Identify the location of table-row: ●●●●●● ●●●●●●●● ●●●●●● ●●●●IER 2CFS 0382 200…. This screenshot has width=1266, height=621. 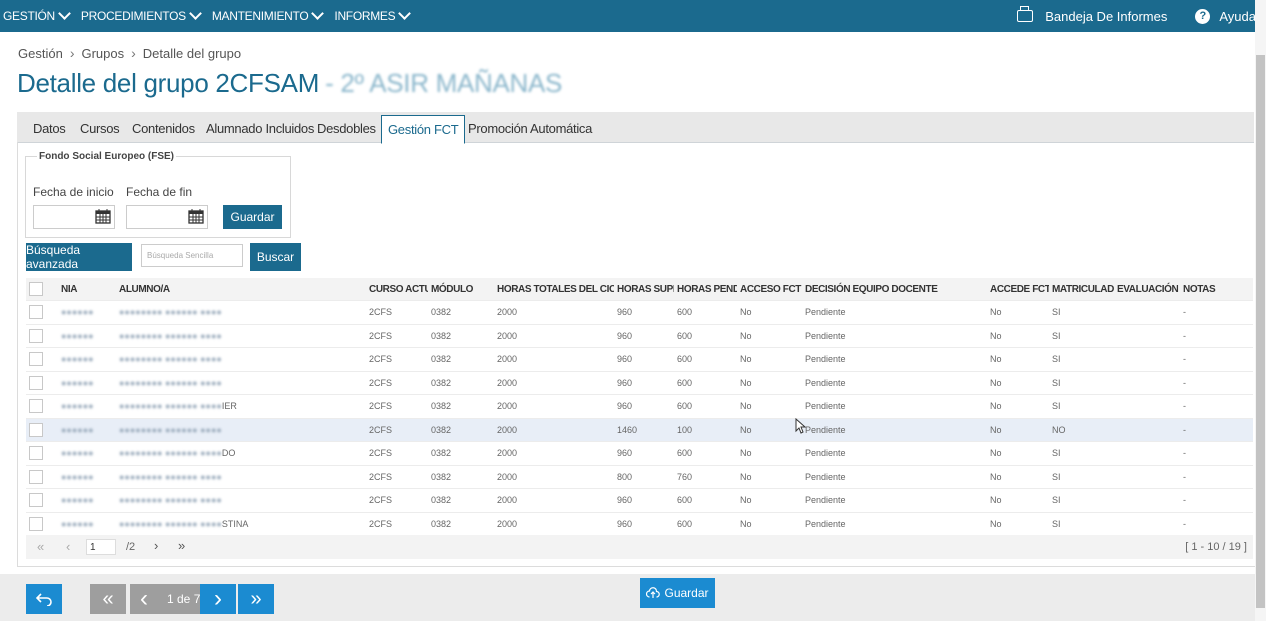
(639, 406).